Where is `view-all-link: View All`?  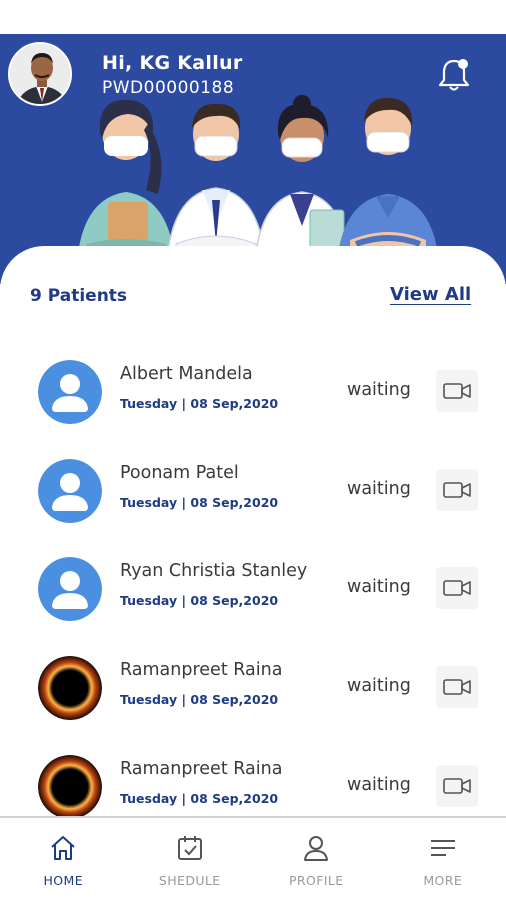
view-all-link: View All is located at coordinates (430, 294).